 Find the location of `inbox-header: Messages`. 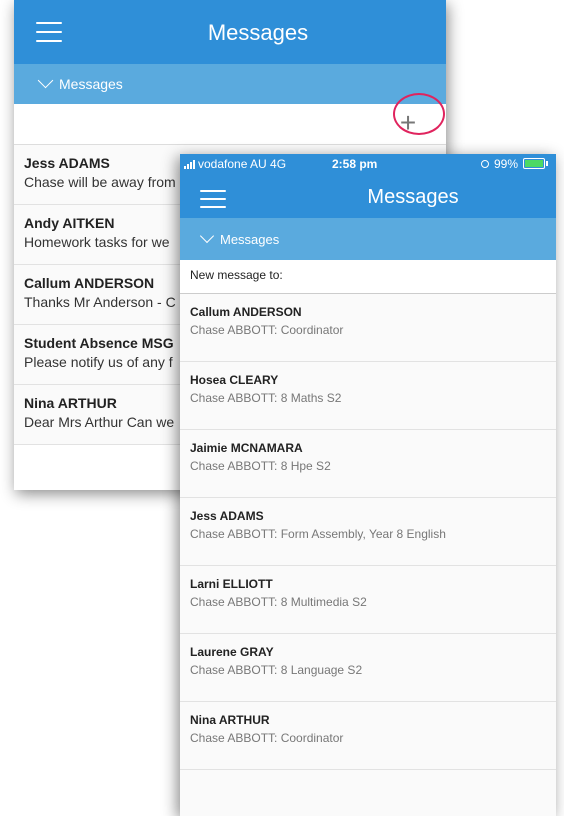

inbox-header: Messages is located at coordinates (230, 32).